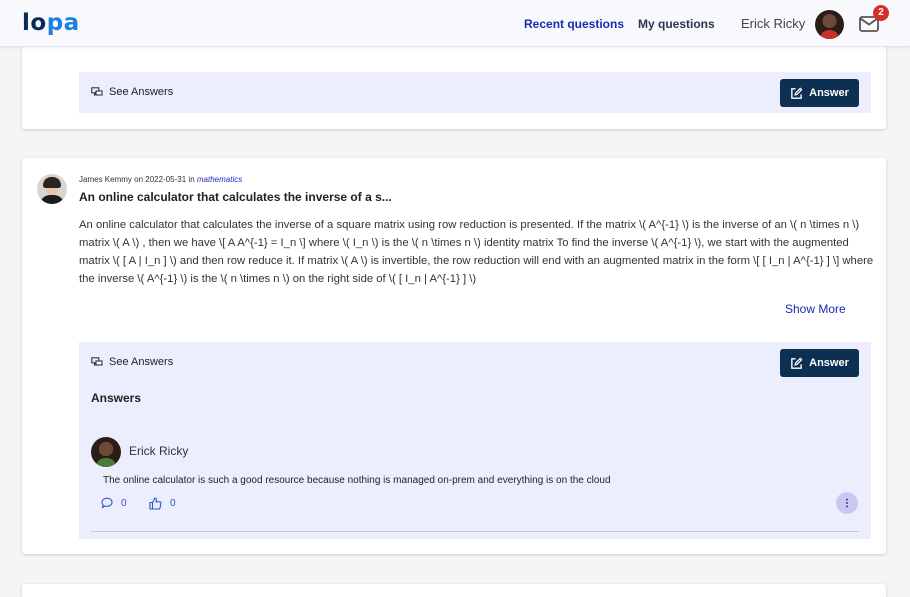 This screenshot has height=597, width=910. What do you see at coordinates (116, 398) in the screenshot?
I see `answers-heading: Answers` at bounding box center [116, 398].